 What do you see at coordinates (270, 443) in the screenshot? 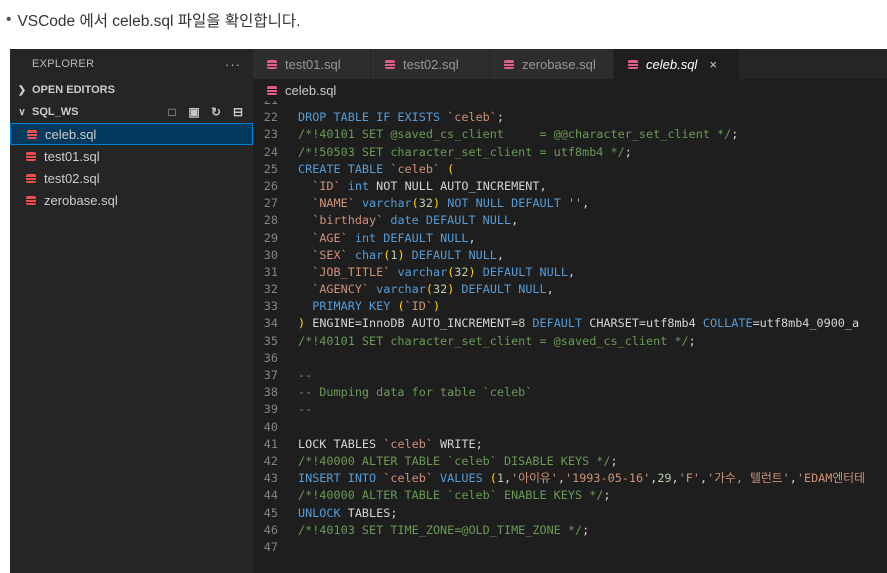
I see `line-number: 41` at bounding box center [270, 443].